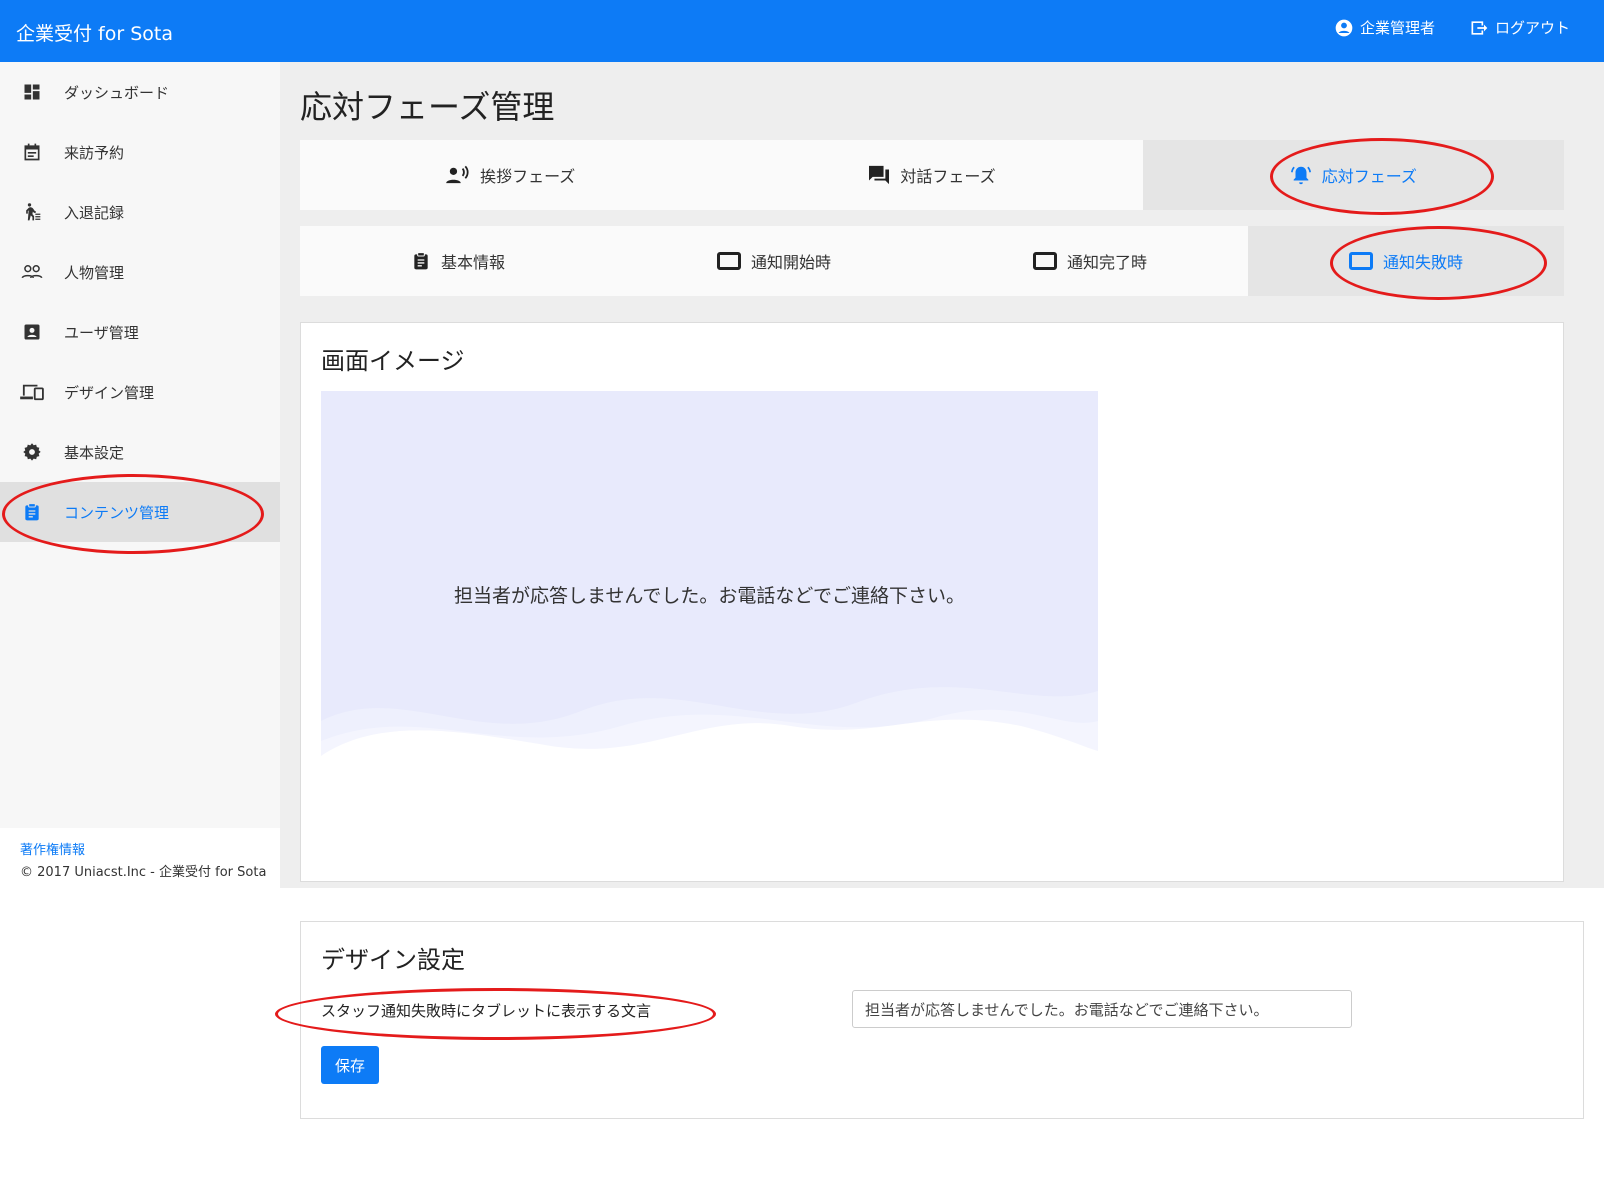 The height and width of the screenshot is (1179, 1604). What do you see at coordinates (117, 92) in the screenshot?
I see `sidebar-item-label: ダッシュボード` at bounding box center [117, 92].